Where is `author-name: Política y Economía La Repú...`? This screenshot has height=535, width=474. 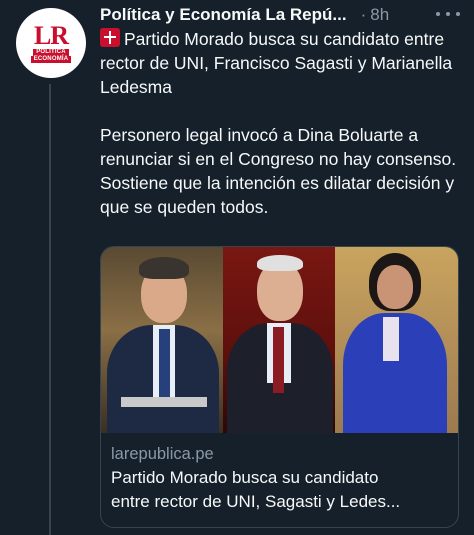
author-name: Política y Economía La Repú... is located at coordinates (223, 15).